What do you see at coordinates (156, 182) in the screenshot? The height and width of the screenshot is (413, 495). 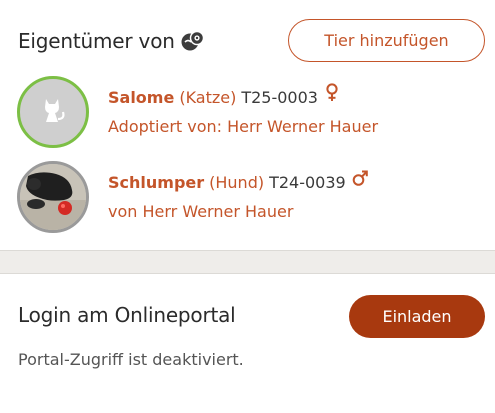 I see `animal-name-link: Schlumper` at bounding box center [156, 182].